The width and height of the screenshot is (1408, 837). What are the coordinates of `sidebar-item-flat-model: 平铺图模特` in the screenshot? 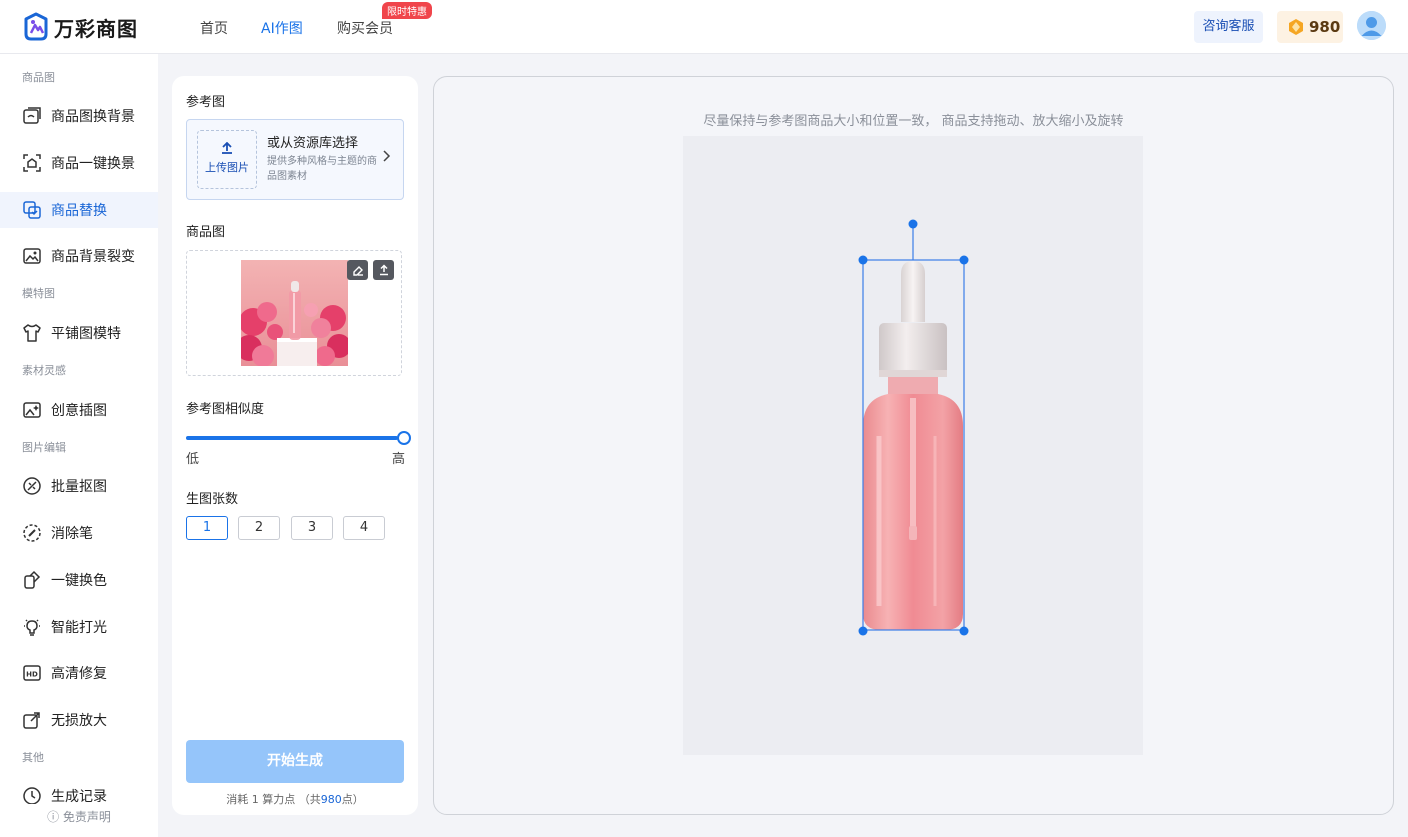 It's located at (79, 333).